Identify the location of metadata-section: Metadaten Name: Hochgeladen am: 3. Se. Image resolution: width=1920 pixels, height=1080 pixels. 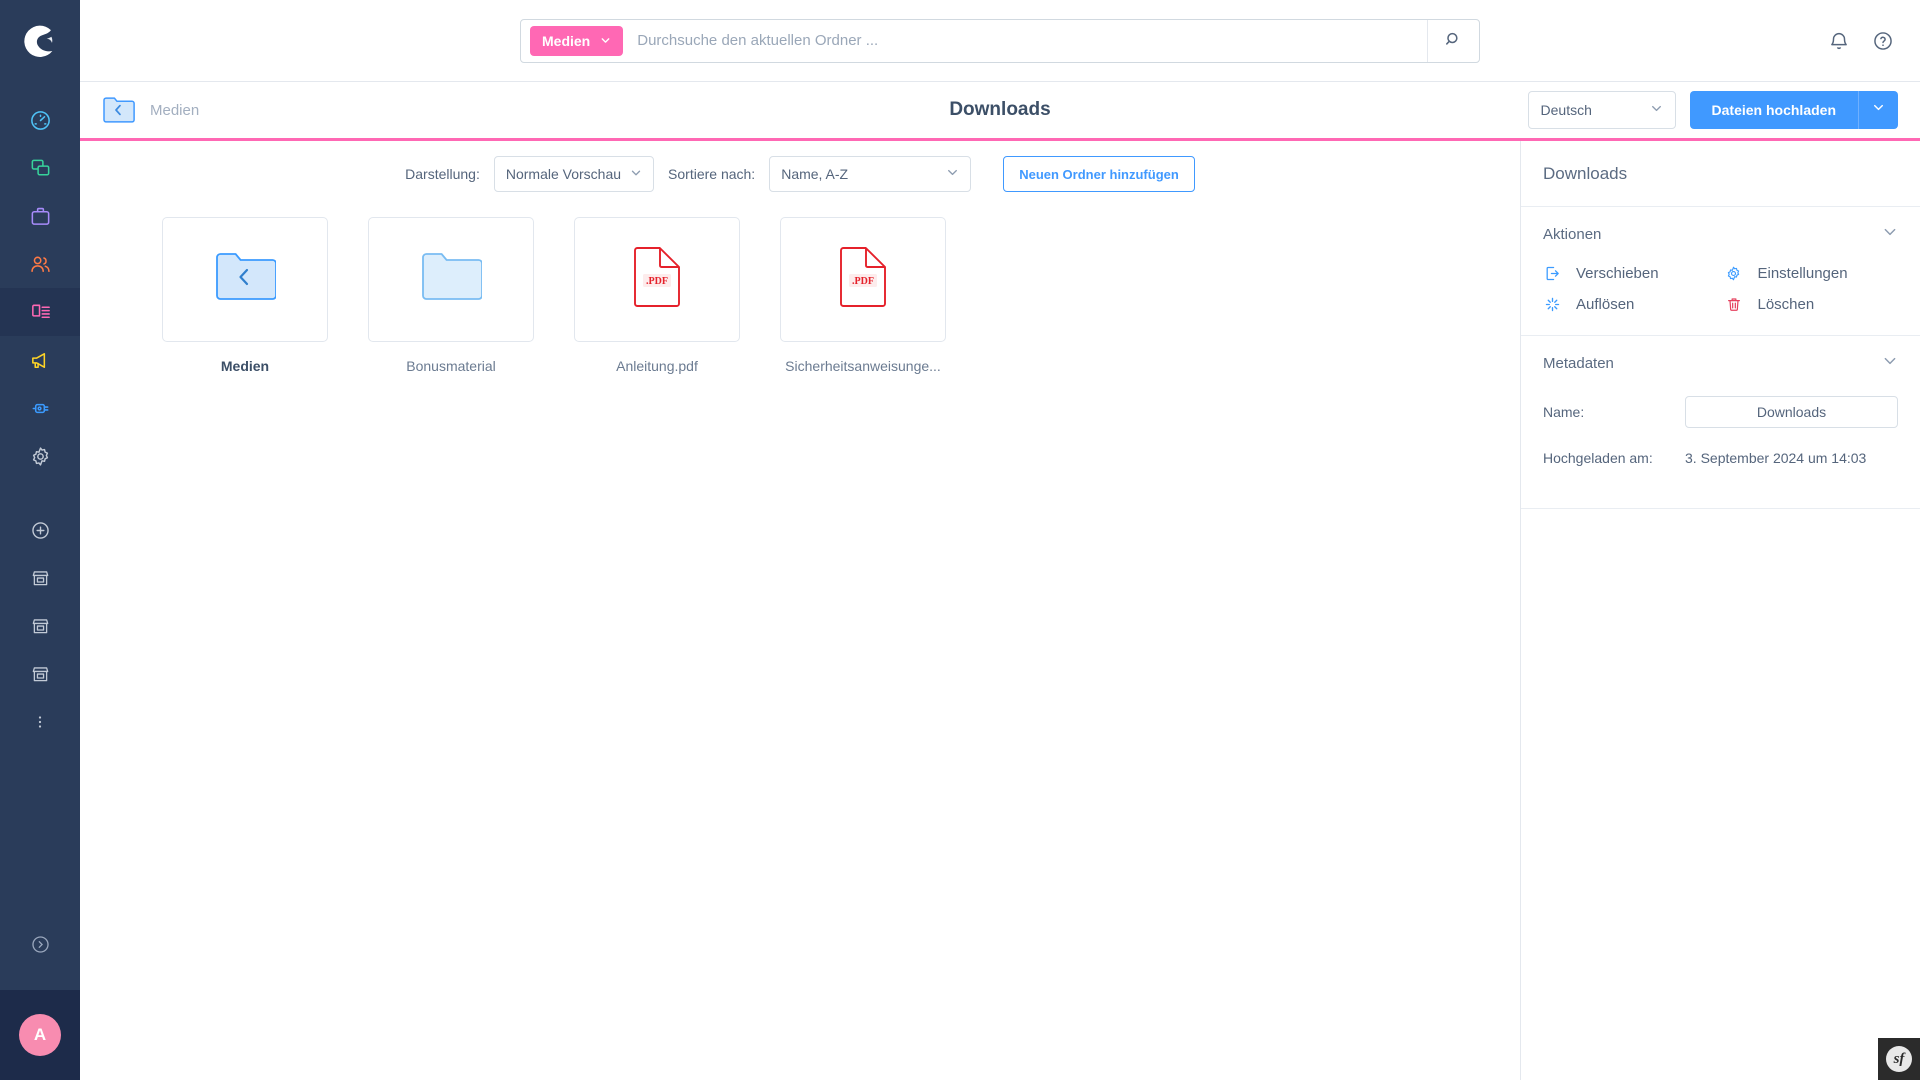
(1720, 422).